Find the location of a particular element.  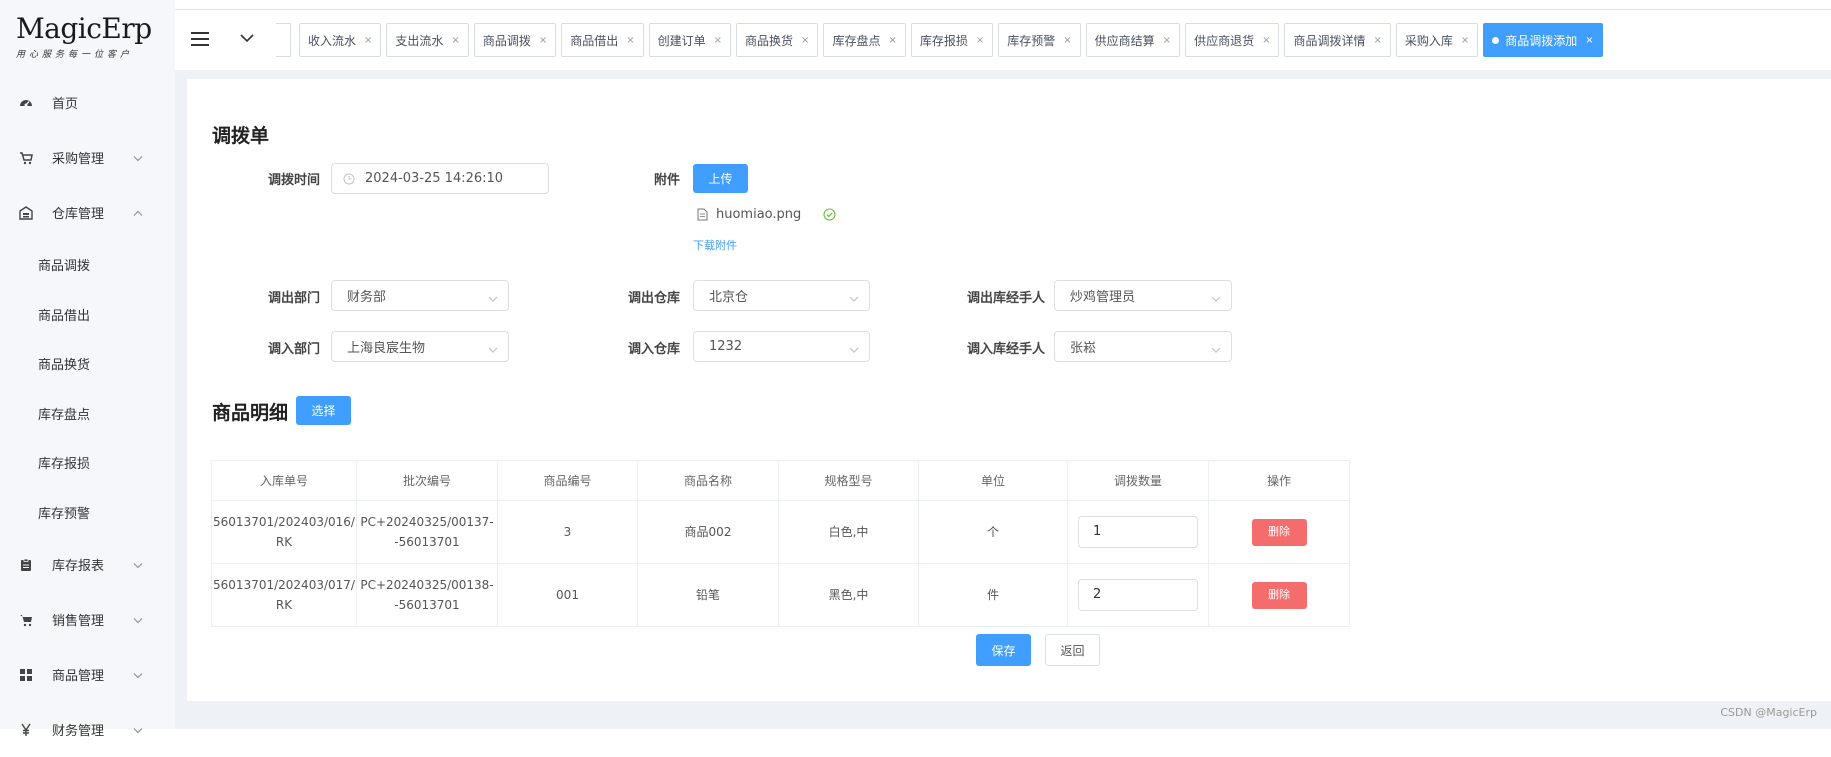

dashboard-icon is located at coordinates (26, 103).